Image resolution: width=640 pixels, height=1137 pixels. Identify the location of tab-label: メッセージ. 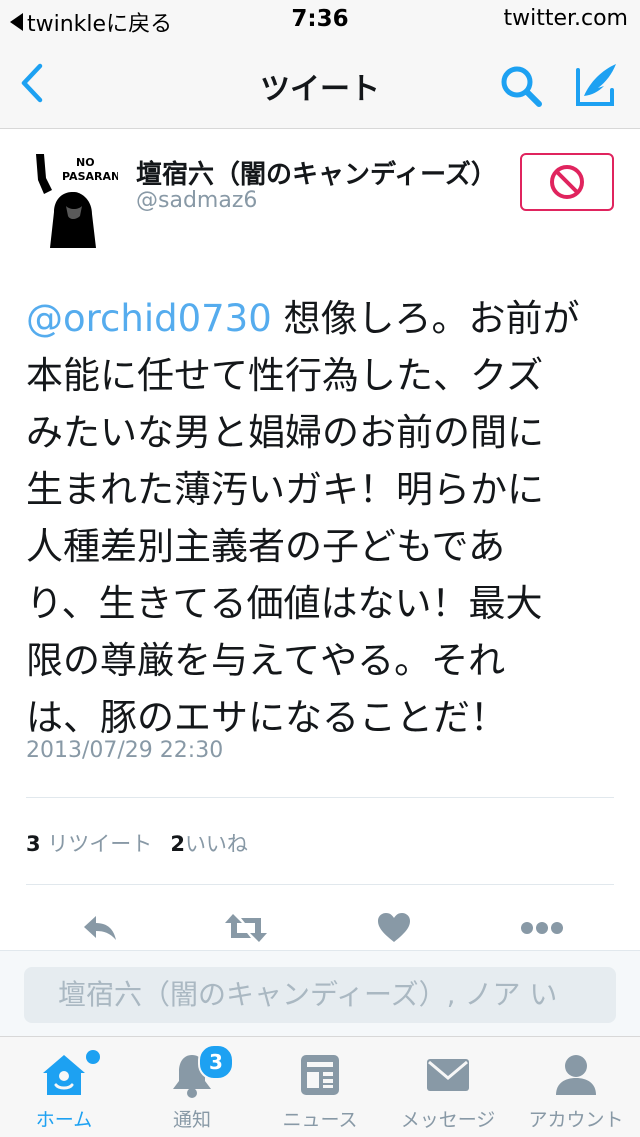
(448, 1120).